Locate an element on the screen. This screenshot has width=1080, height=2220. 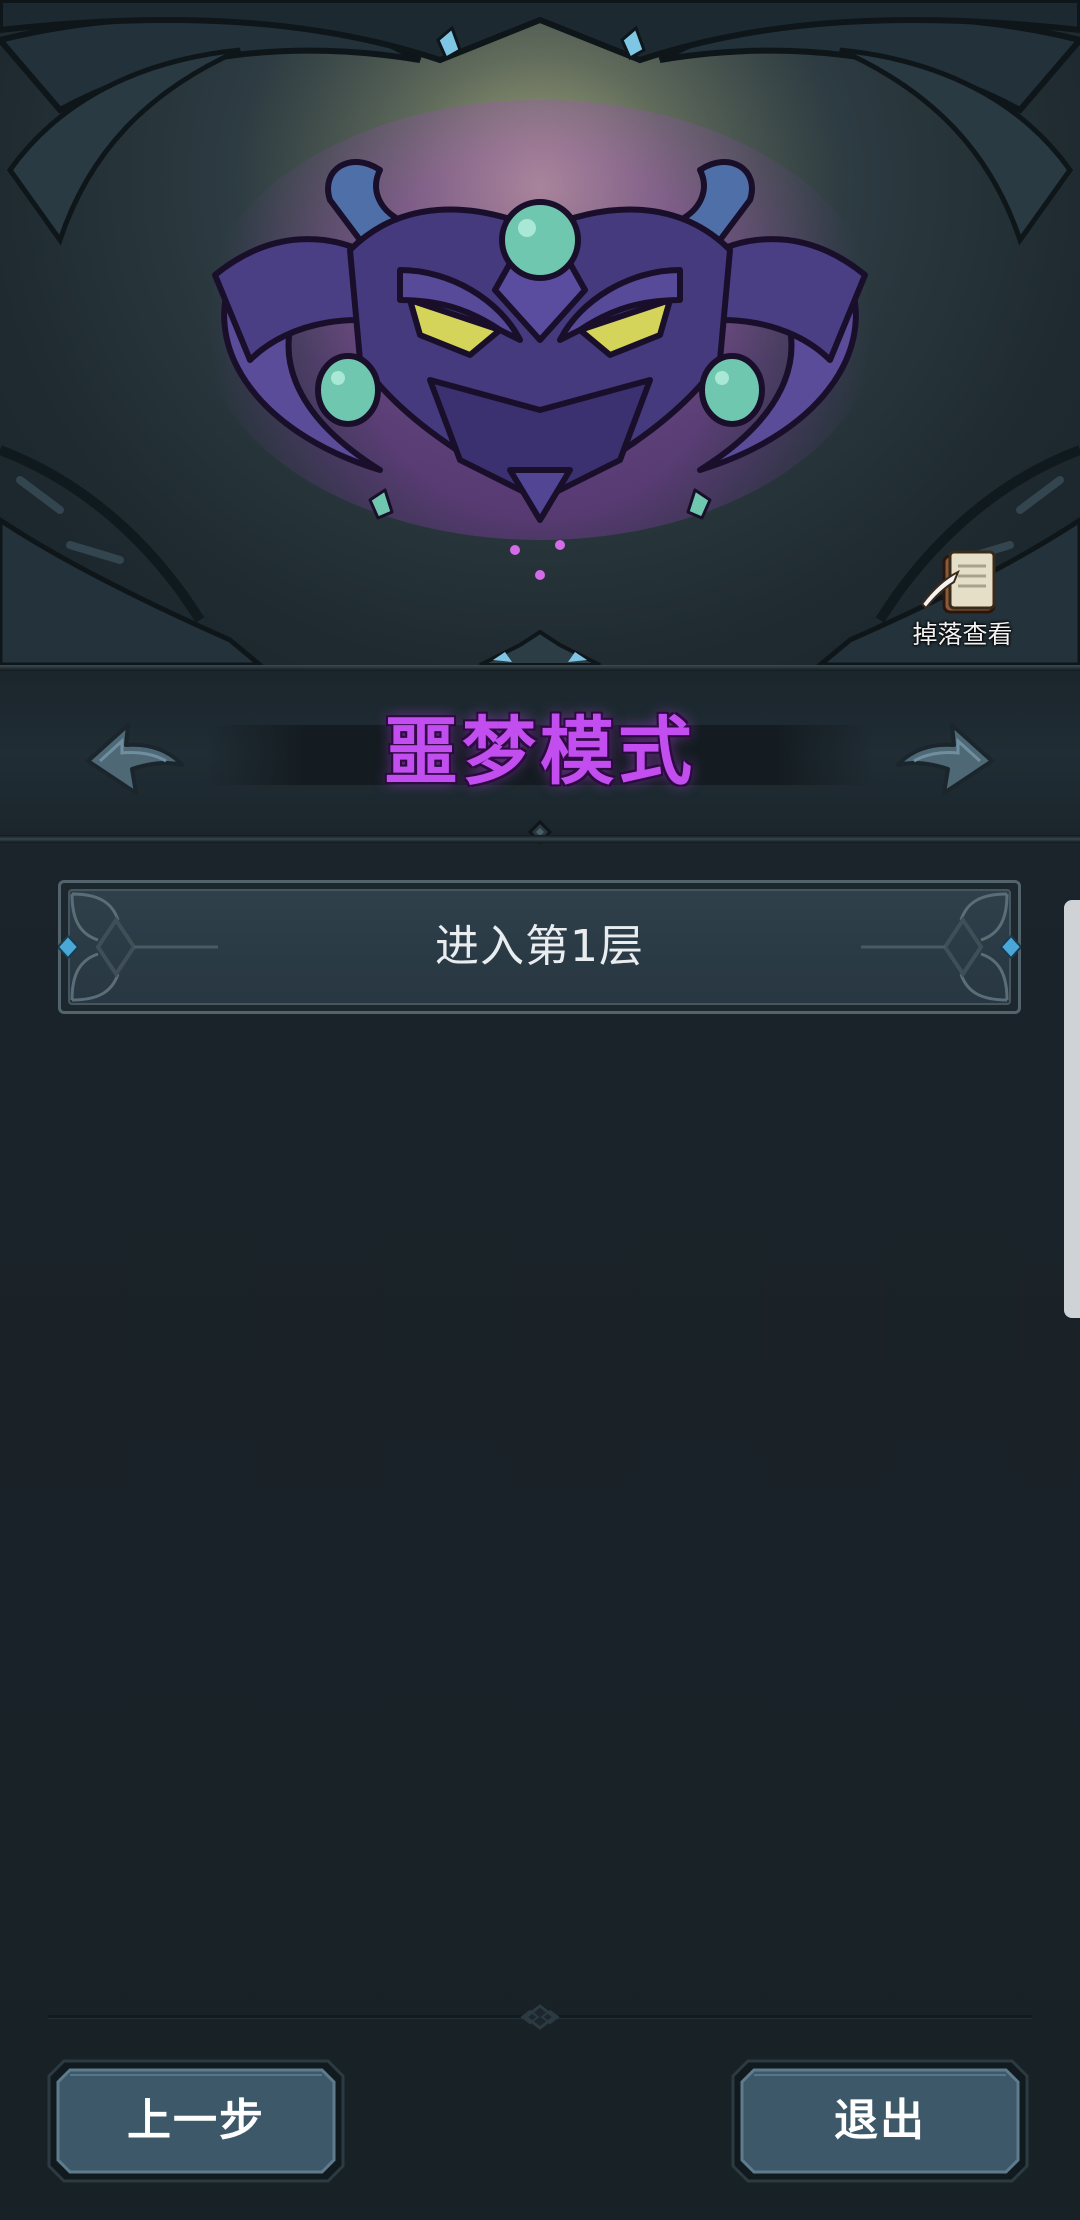
curved-arrow-left-icon is located at coordinates (135, 759).